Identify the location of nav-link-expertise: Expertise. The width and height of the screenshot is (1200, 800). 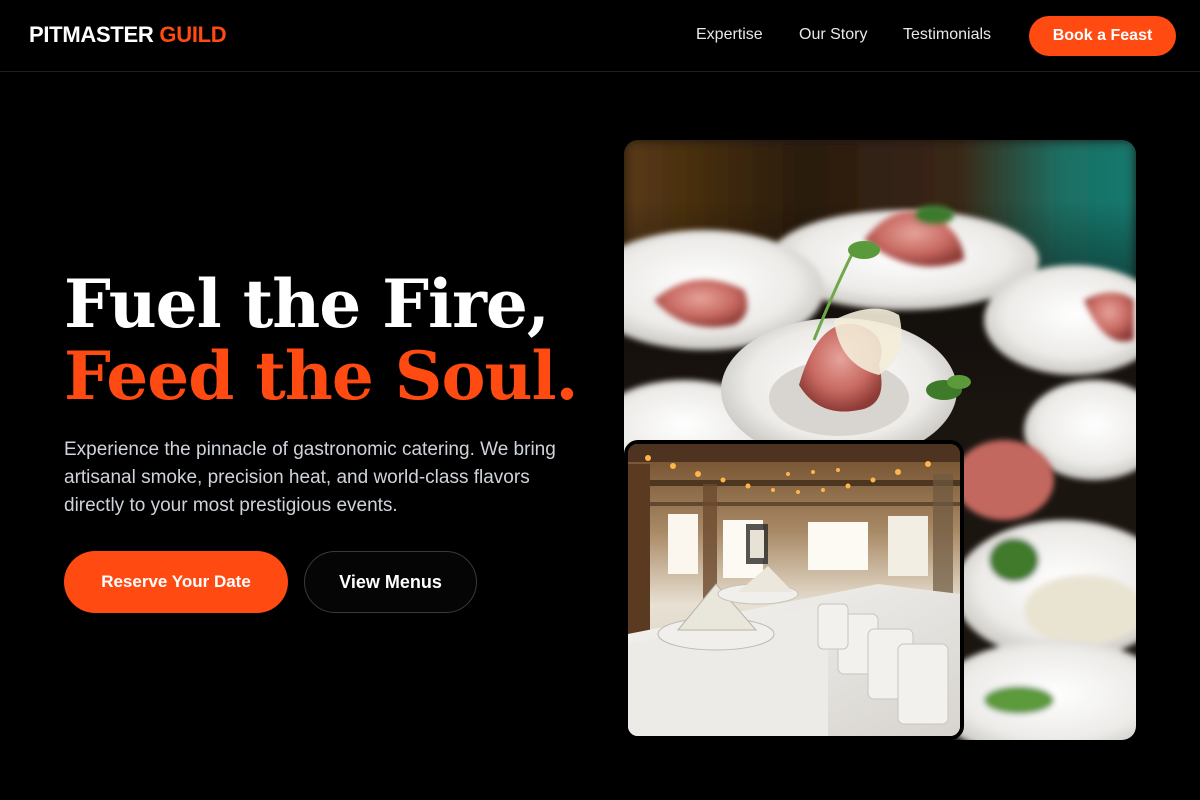
(729, 35).